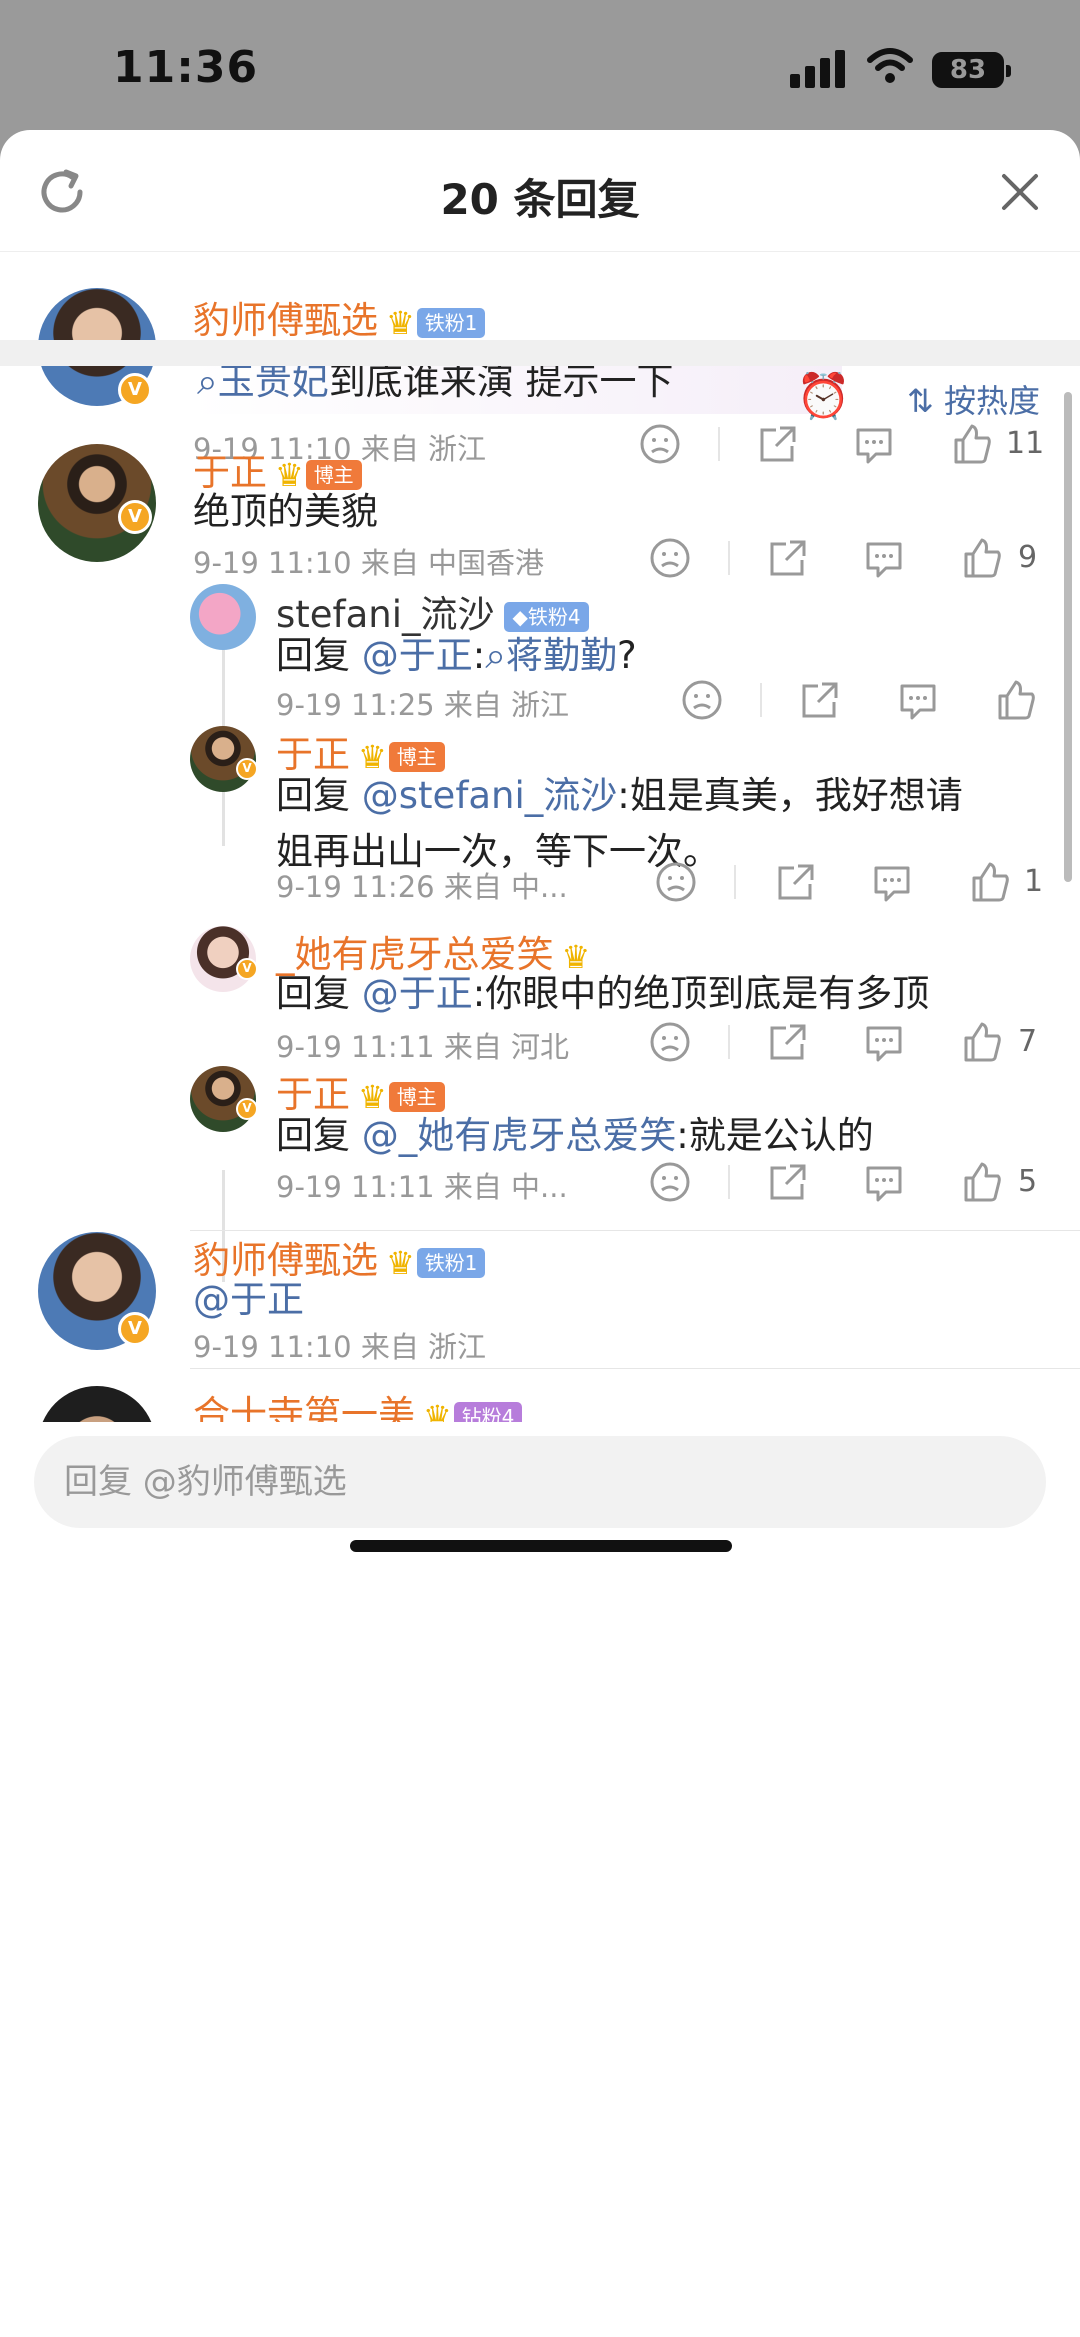 This screenshot has width=1080, height=2337. What do you see at coordinates (340, 1347) in the screenshot?
I see `comment-meta: 9-19 11:10 来自 浙江` at bounding box center [340, 1347].